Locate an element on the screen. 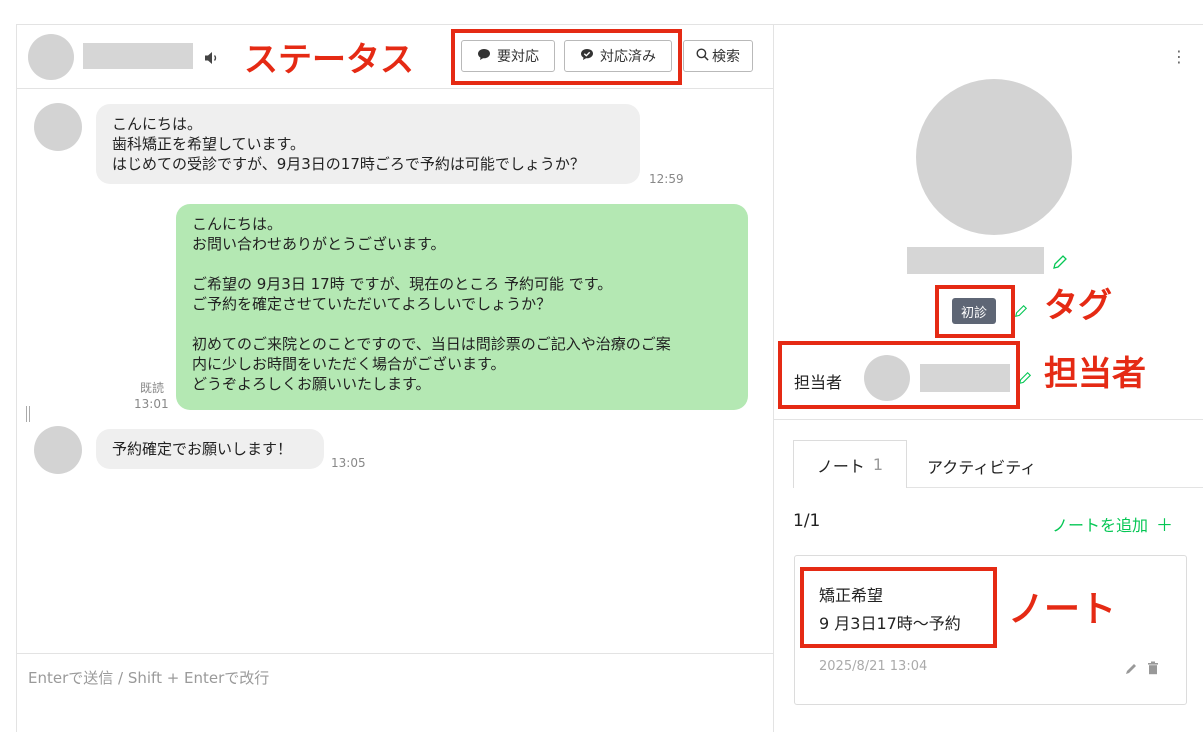  search-button: 検索 is located at coordinates (718, 56).